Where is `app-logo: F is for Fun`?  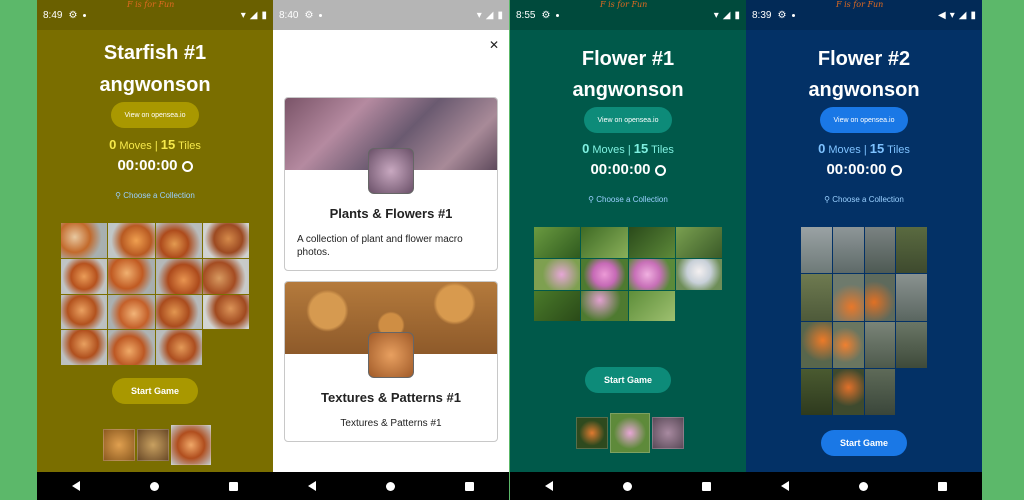
app-logo: F is for Fun is located at coordinates (151, 4).